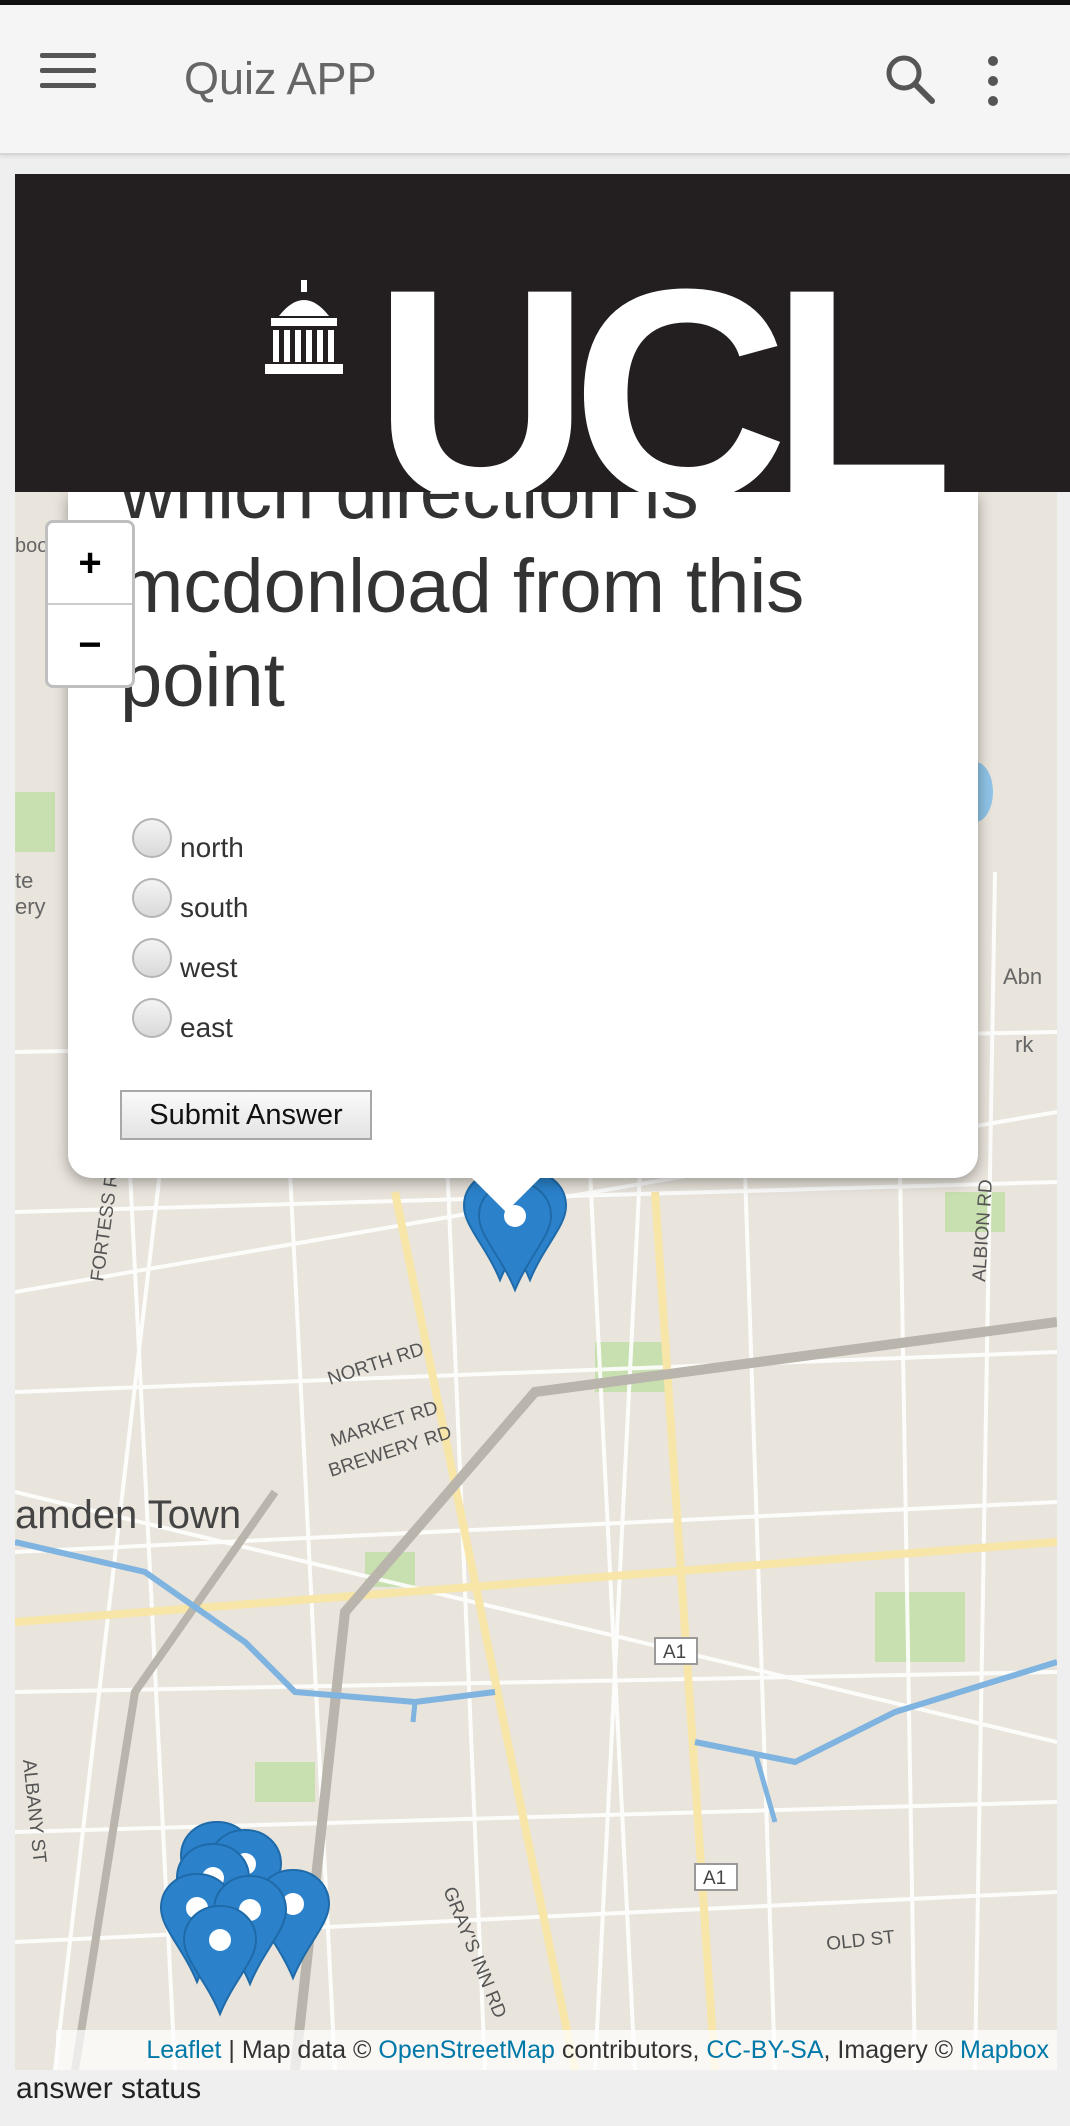 The image size is (1070, 2126). Describe the element at coordinates (214, 907) in the screenshot. I see `option-label-south: south` at that location.